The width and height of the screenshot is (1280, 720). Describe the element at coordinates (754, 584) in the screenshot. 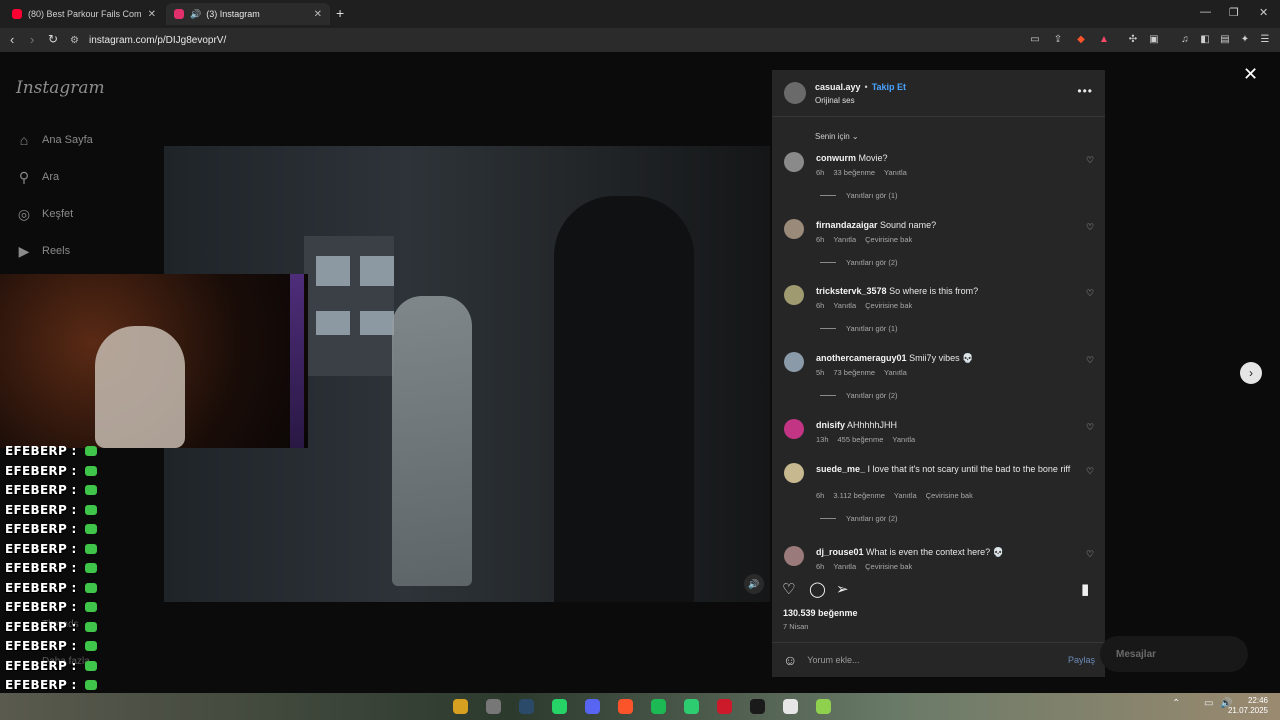

I see `mute-button: 🔊` at that location.